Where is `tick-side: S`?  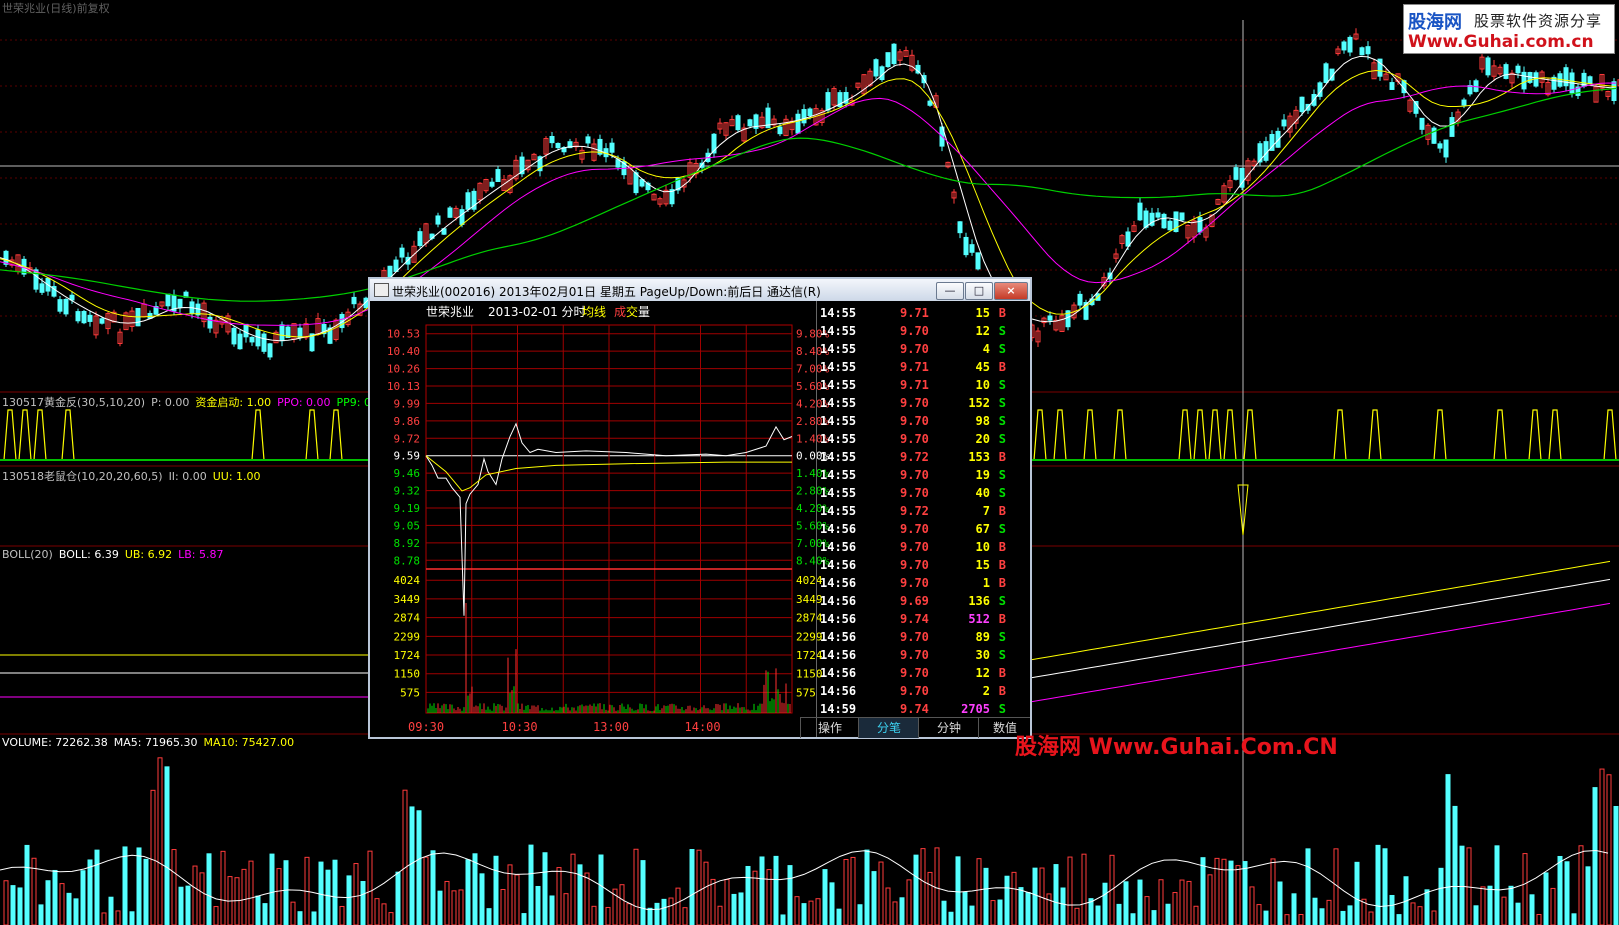
tick-side: S is located at coordinates (1002, 421).